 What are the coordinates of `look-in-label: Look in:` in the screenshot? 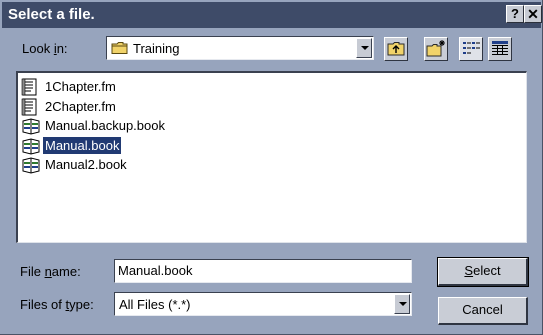 It's located at (45, 48).